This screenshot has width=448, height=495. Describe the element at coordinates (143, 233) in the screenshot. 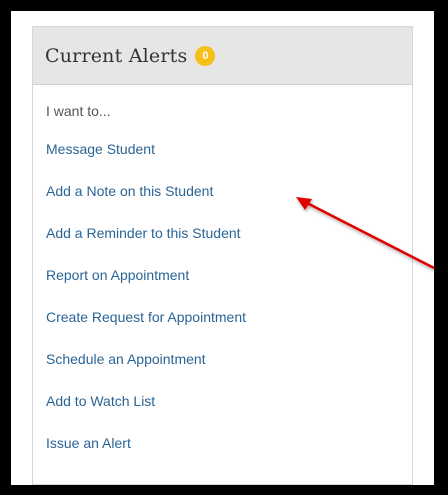

I see `add-reminder-link: Add a Reminder to this Student` at that location.